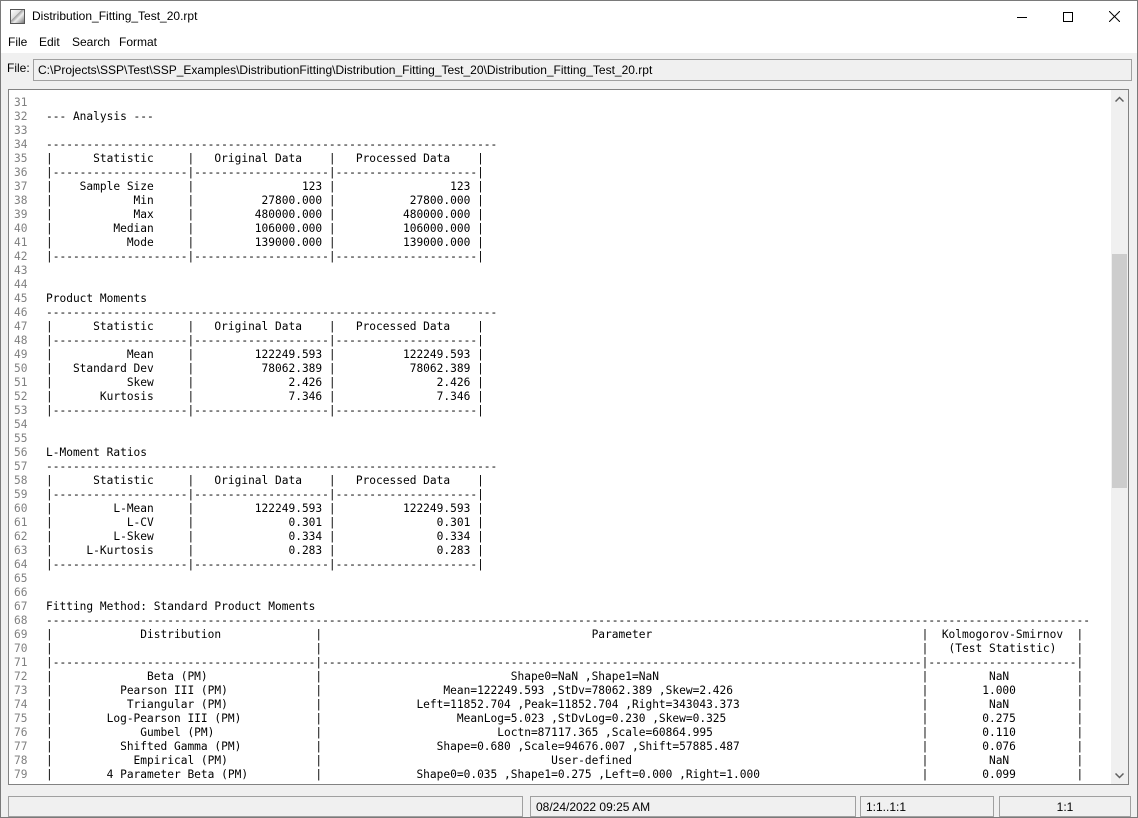  Describe the element at coordinates (21, 690) in the screenshot. I see `line-number: 73` at that location.